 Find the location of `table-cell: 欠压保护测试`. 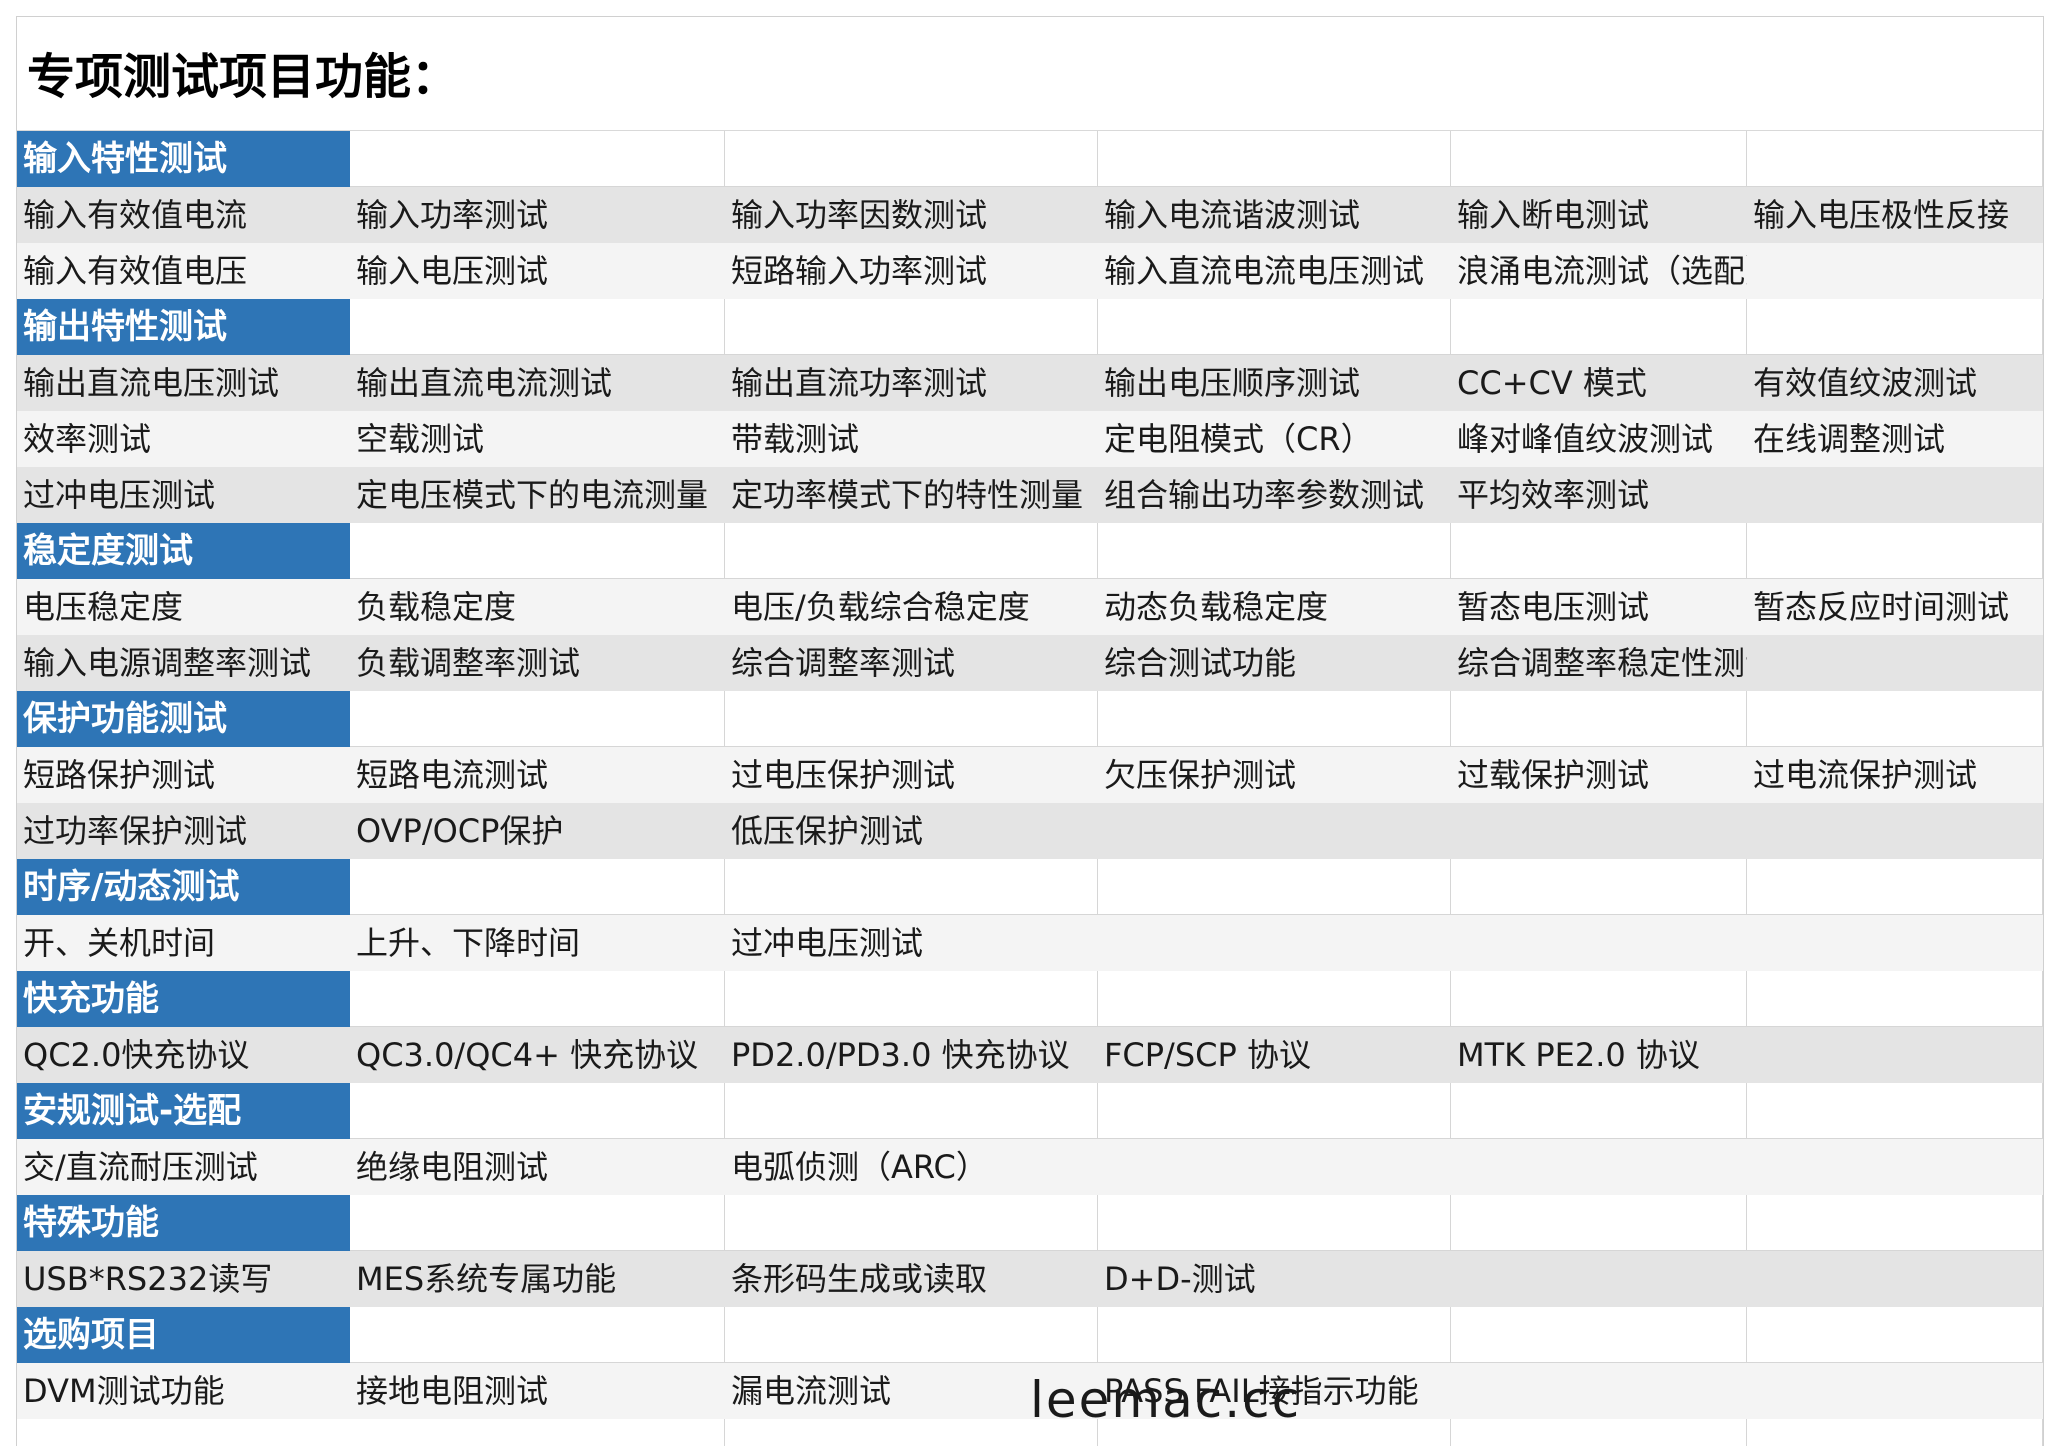

table-cell: 欠压保护测试 is located at coordinates (1274, 775).